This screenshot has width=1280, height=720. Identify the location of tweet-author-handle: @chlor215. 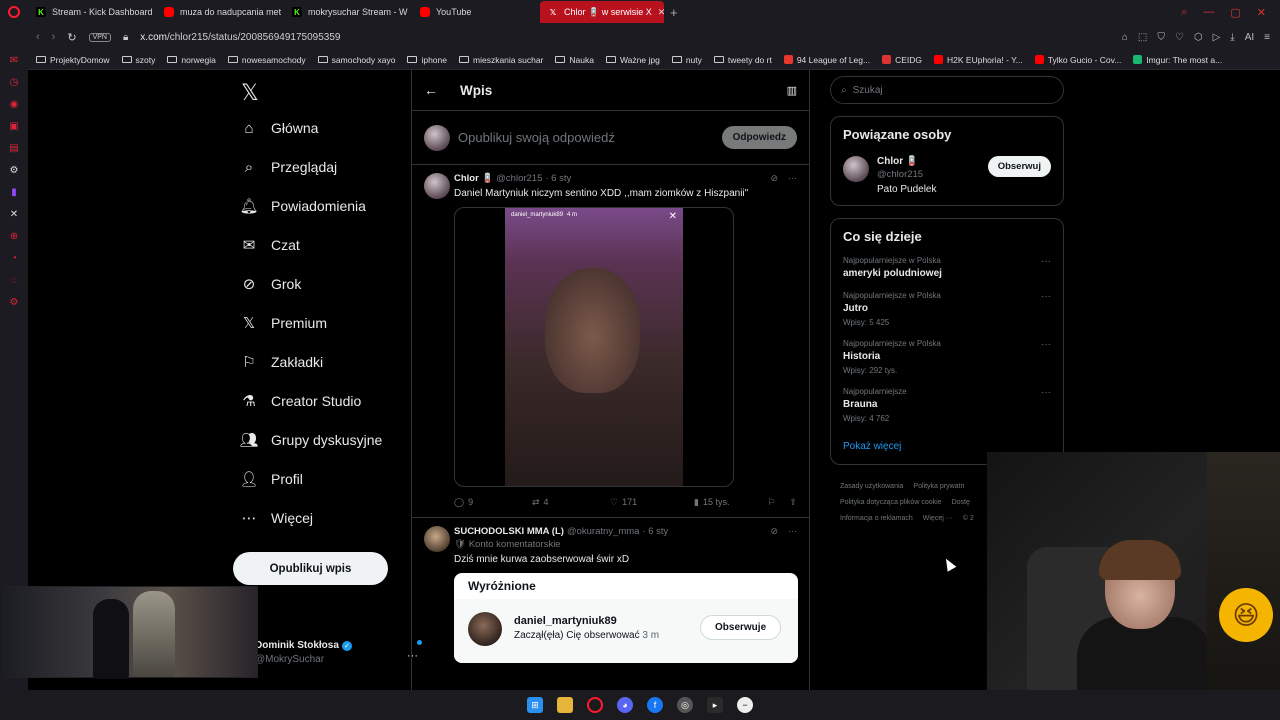
(519, 178).